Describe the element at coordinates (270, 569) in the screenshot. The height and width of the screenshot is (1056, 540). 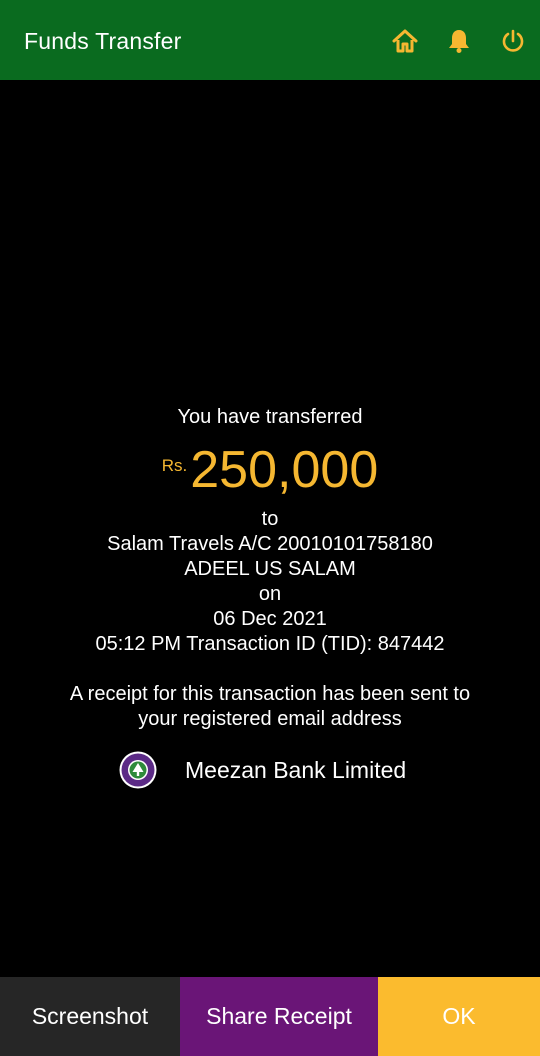
I see `recipient-name: ADEEL US SALAM` at that location.